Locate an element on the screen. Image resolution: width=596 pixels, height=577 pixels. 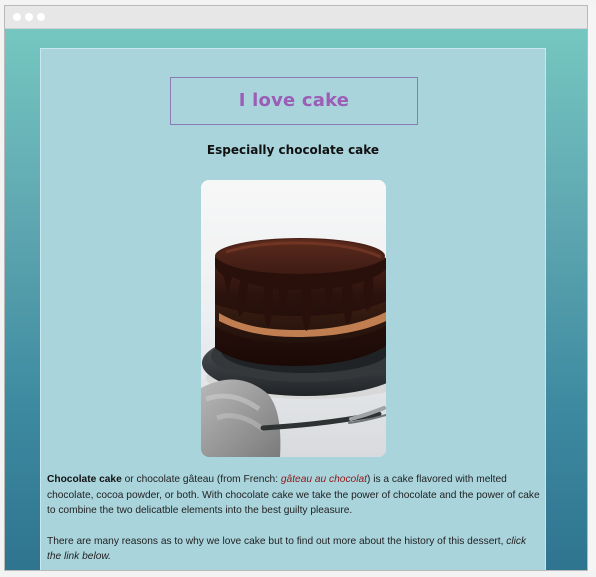
headline-box: I love cake is located at coordinates (294, 101).